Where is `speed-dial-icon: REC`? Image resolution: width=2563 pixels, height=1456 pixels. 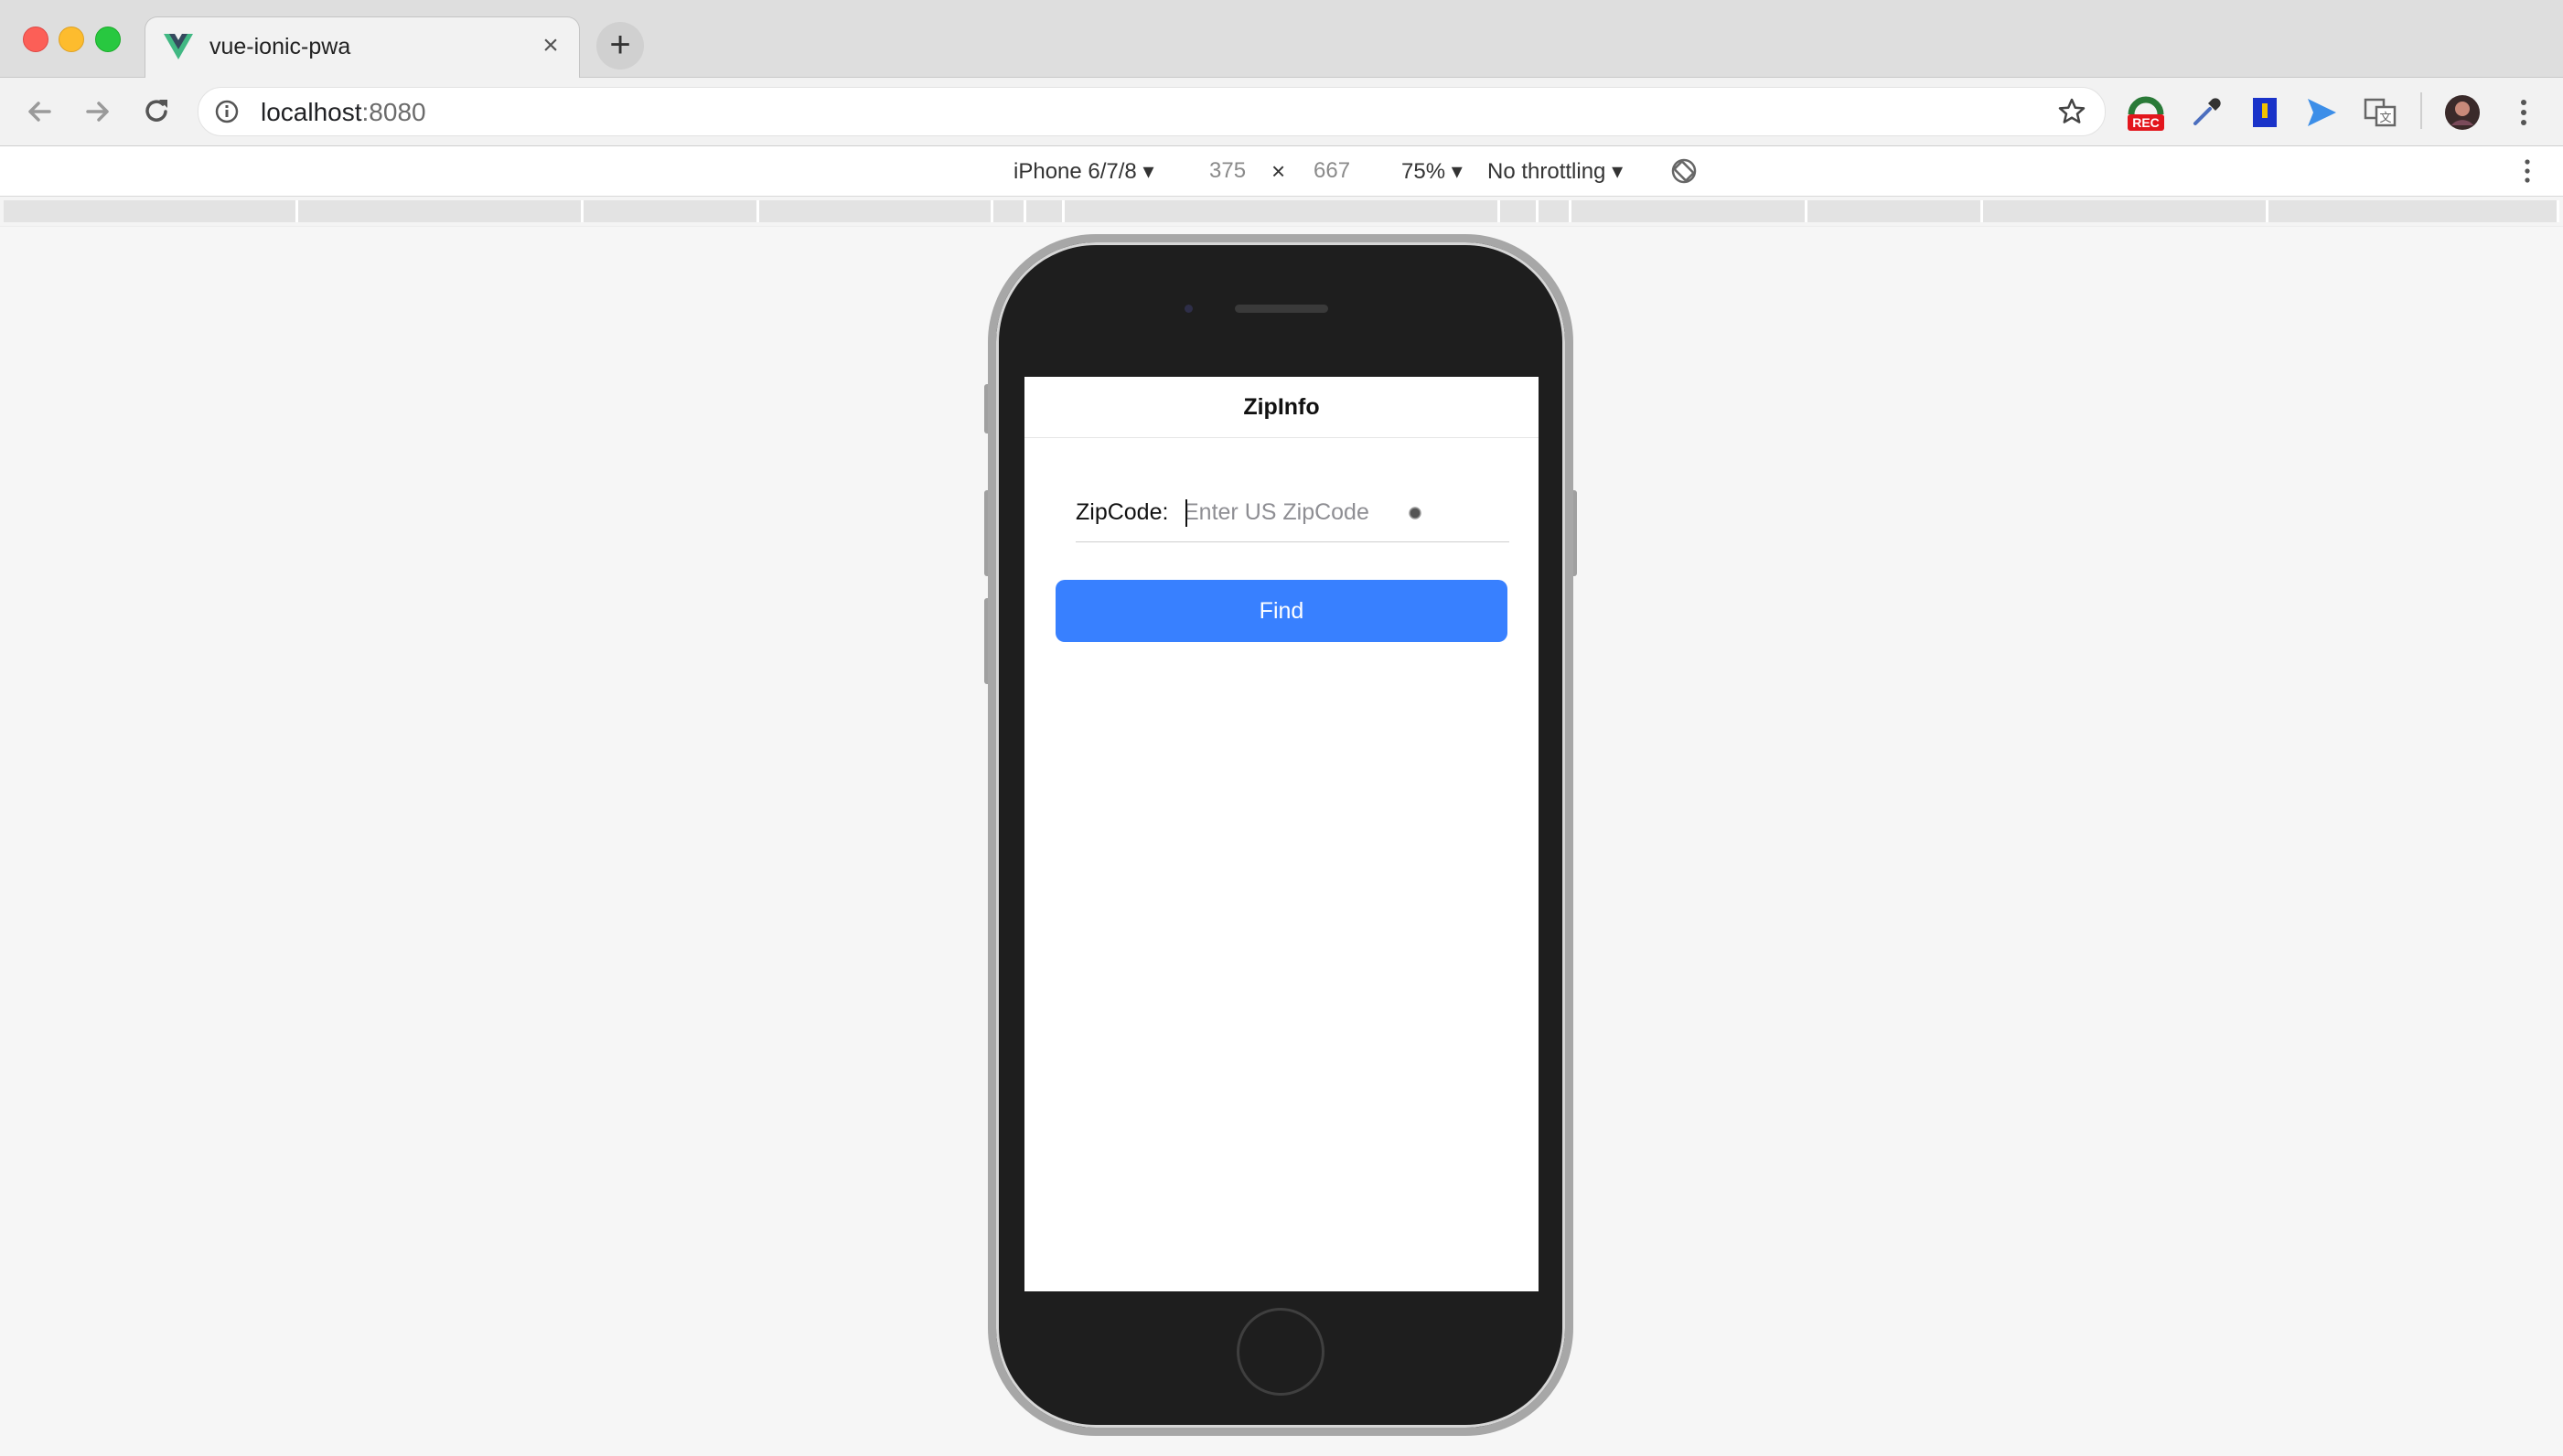 speed-dial-icon: REC is located at coordinates (2146, 112).